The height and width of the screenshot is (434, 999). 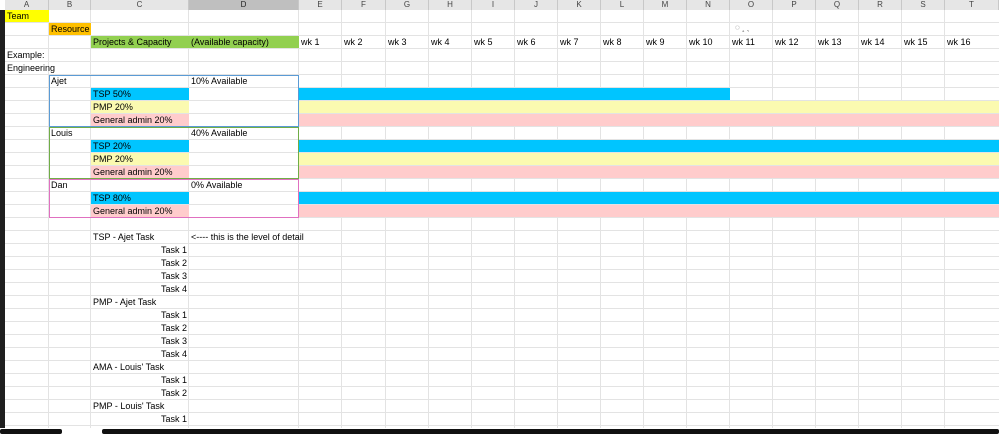 What do you see at coordinates (972, 42) in the screenshot?
I see `week-header: wk 16` at bounding box center [972, 42].